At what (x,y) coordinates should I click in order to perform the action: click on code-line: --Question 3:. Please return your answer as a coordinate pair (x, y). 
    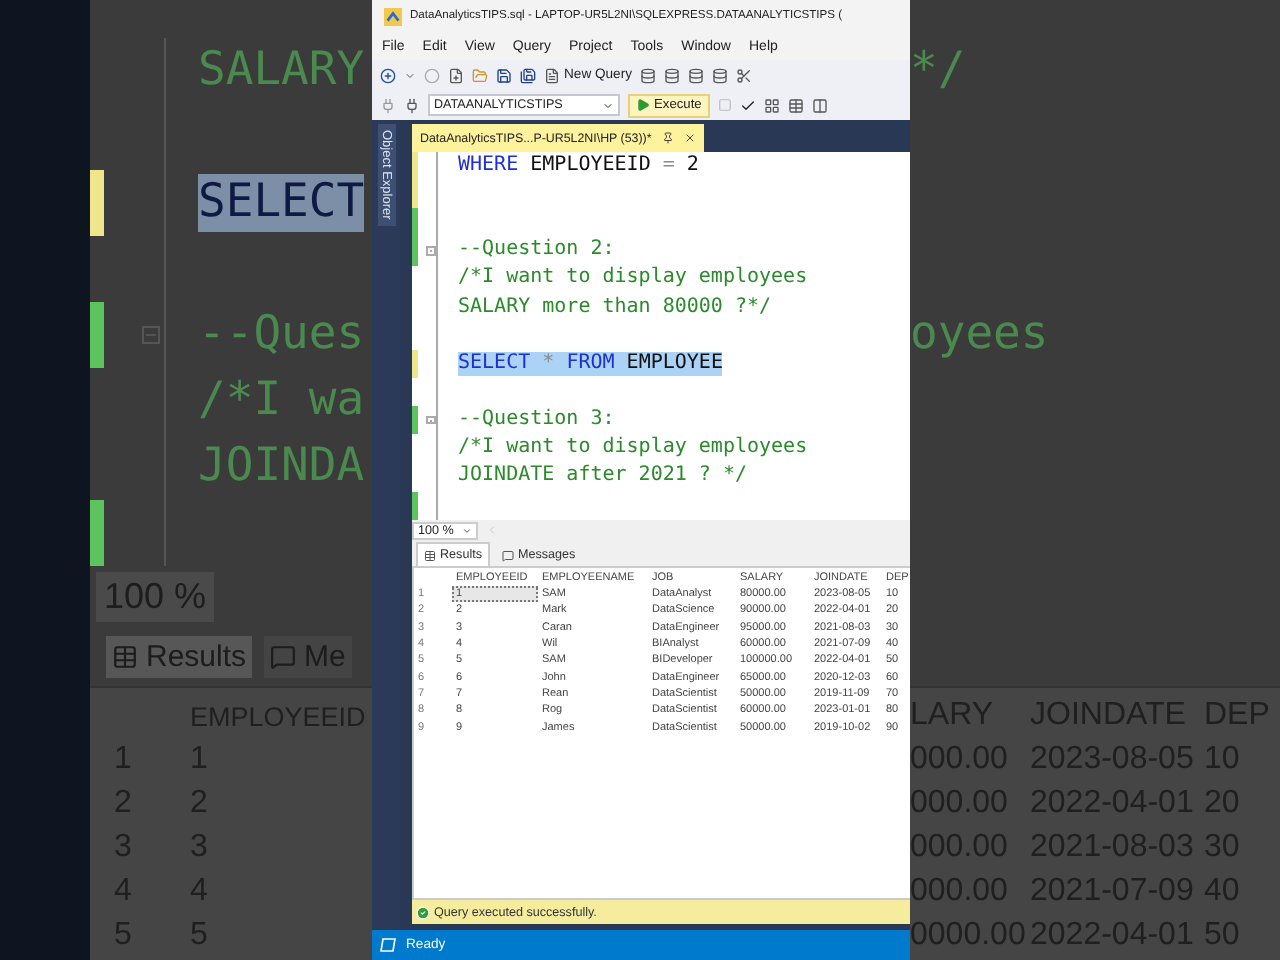
    Looking at the image, I should click on (536, 421).